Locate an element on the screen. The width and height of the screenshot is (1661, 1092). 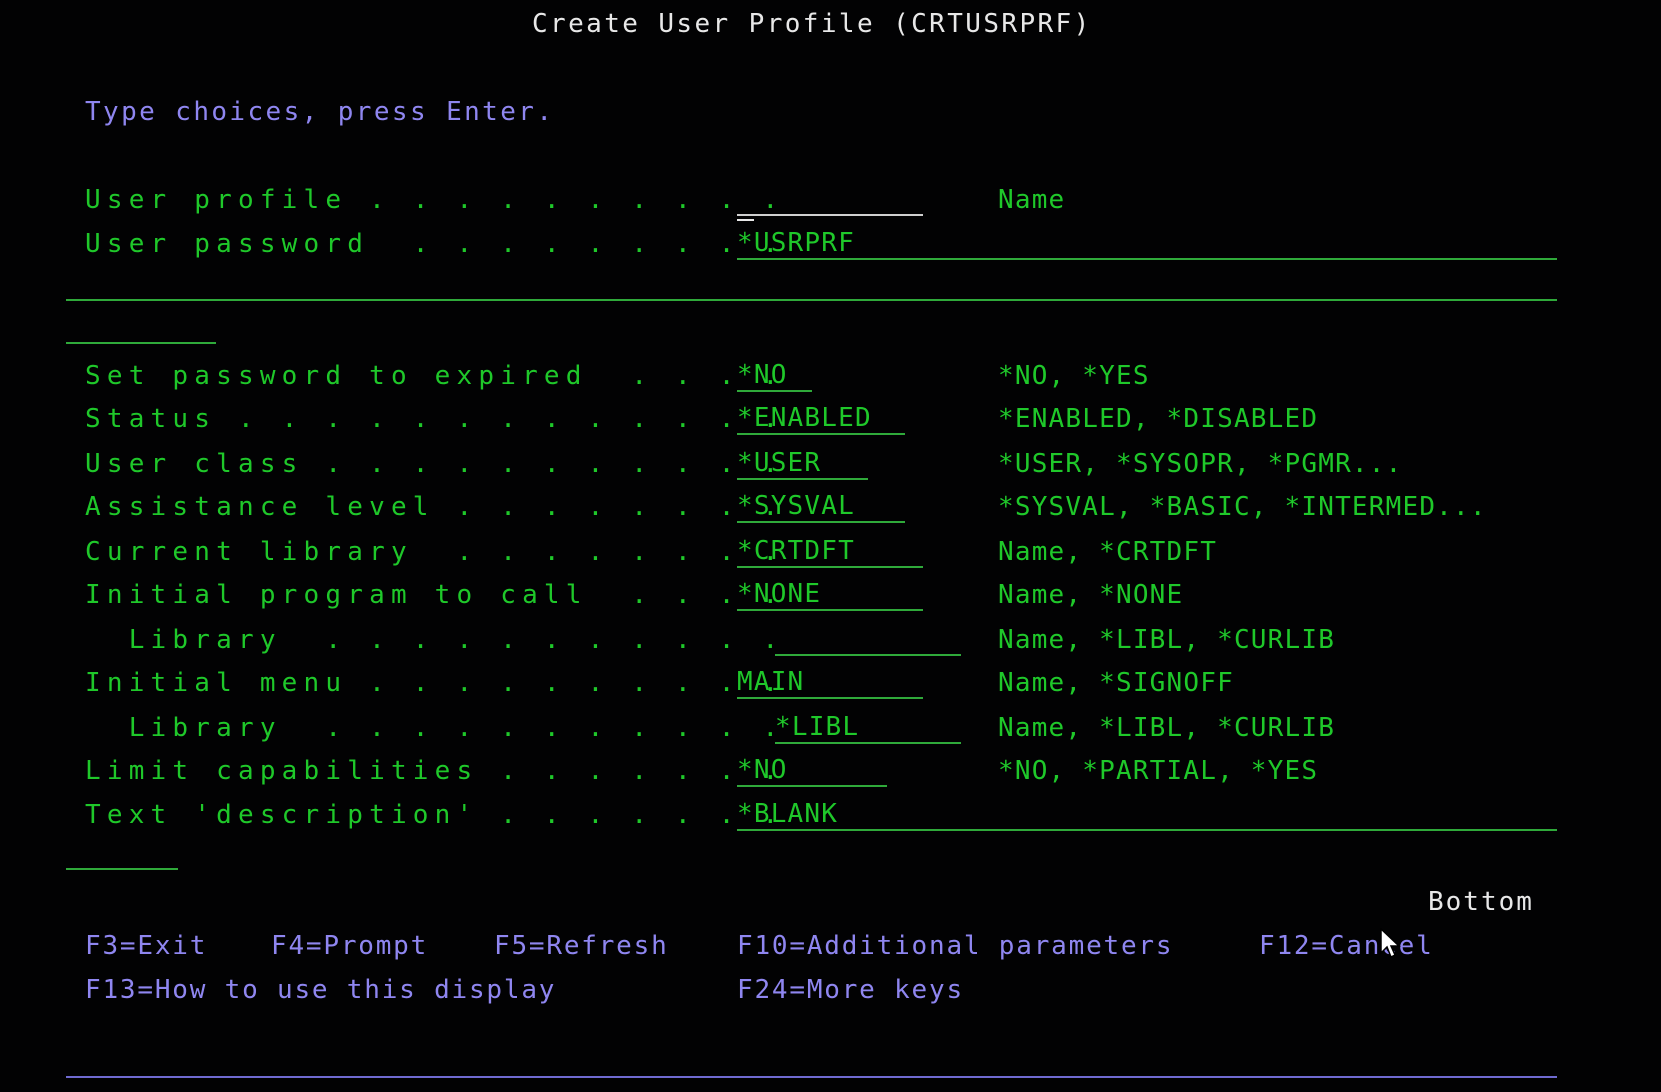
field-label-set-password-expired: Set password to expired . . . . is located at coordinates (435, 376).